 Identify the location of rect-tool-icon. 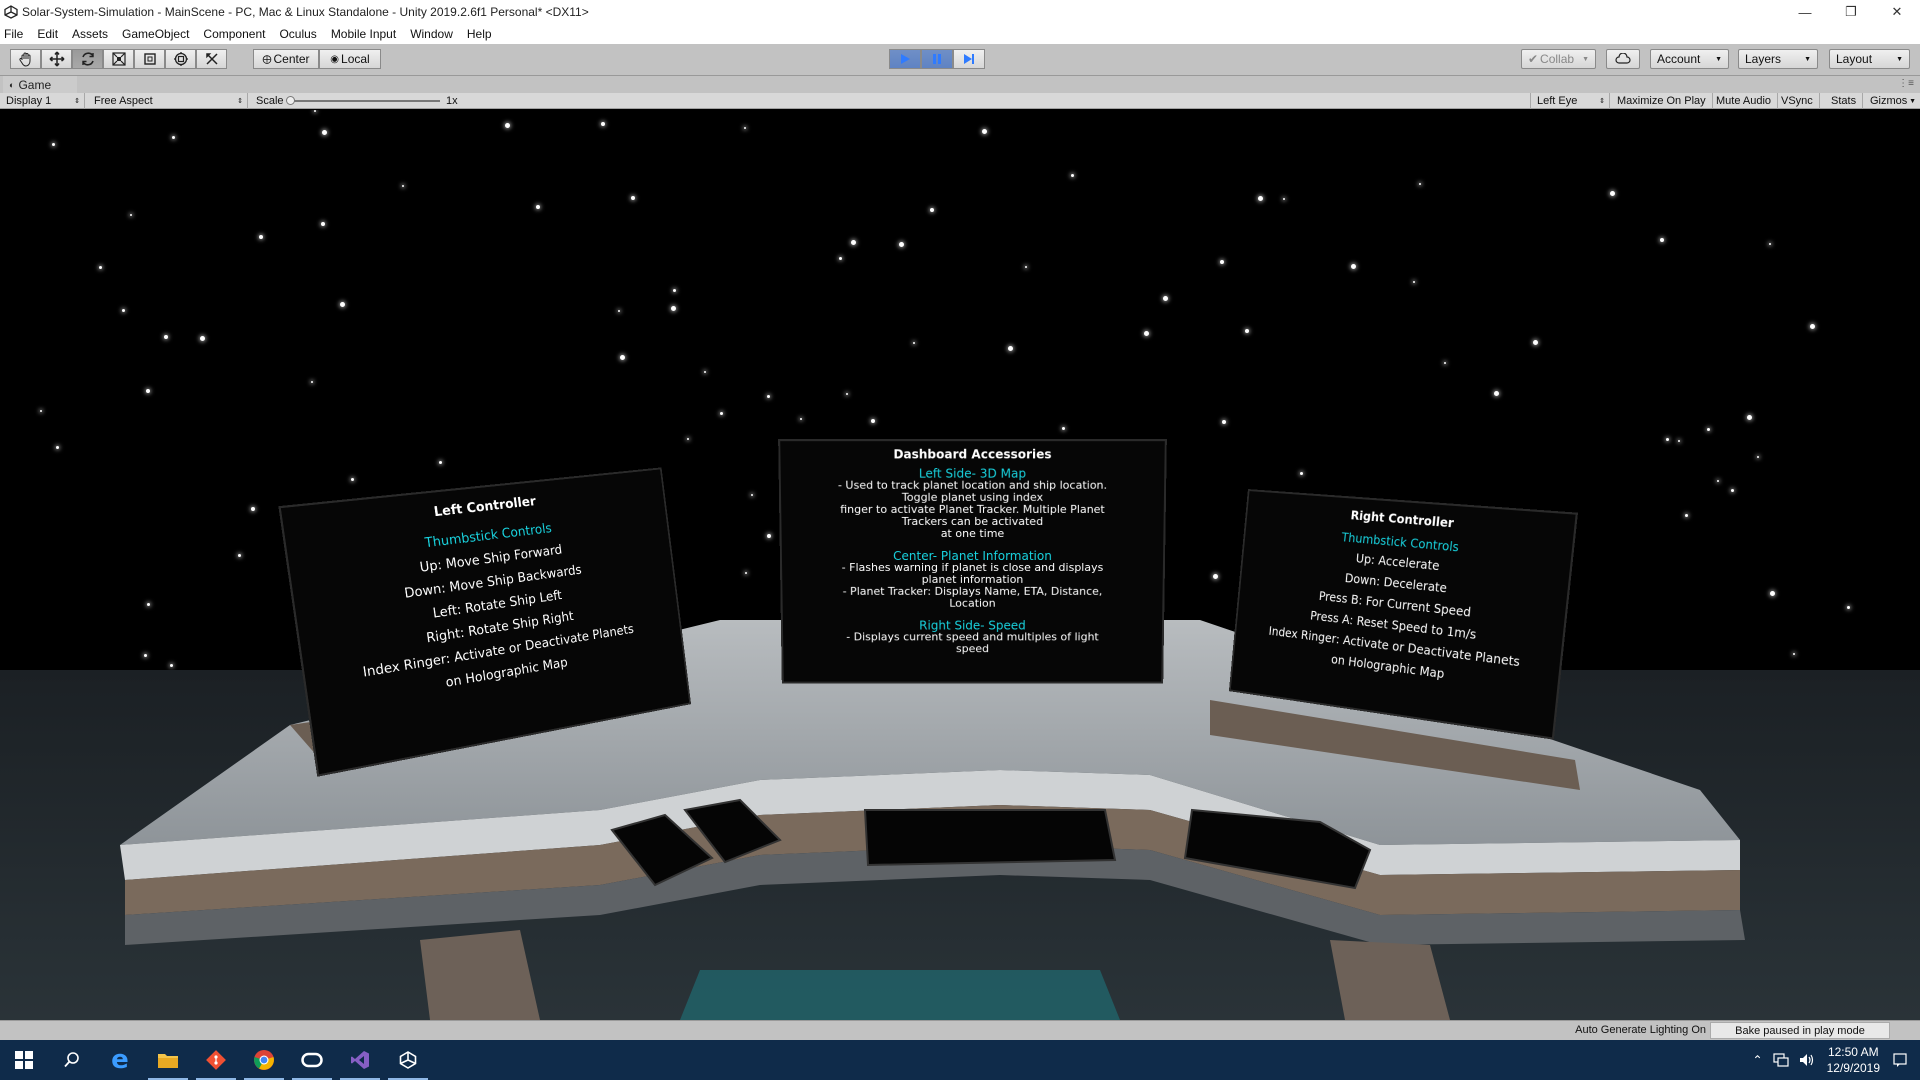
(149, 59).